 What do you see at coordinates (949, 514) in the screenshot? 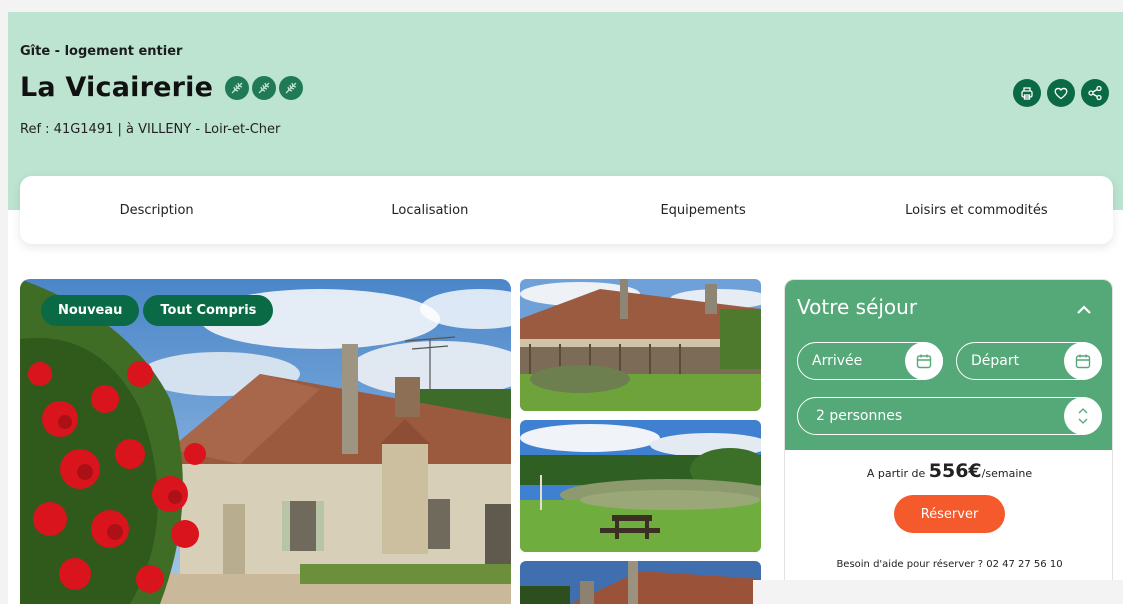
I see `reserve-button: Réserver` at bounding box center [949, 514].